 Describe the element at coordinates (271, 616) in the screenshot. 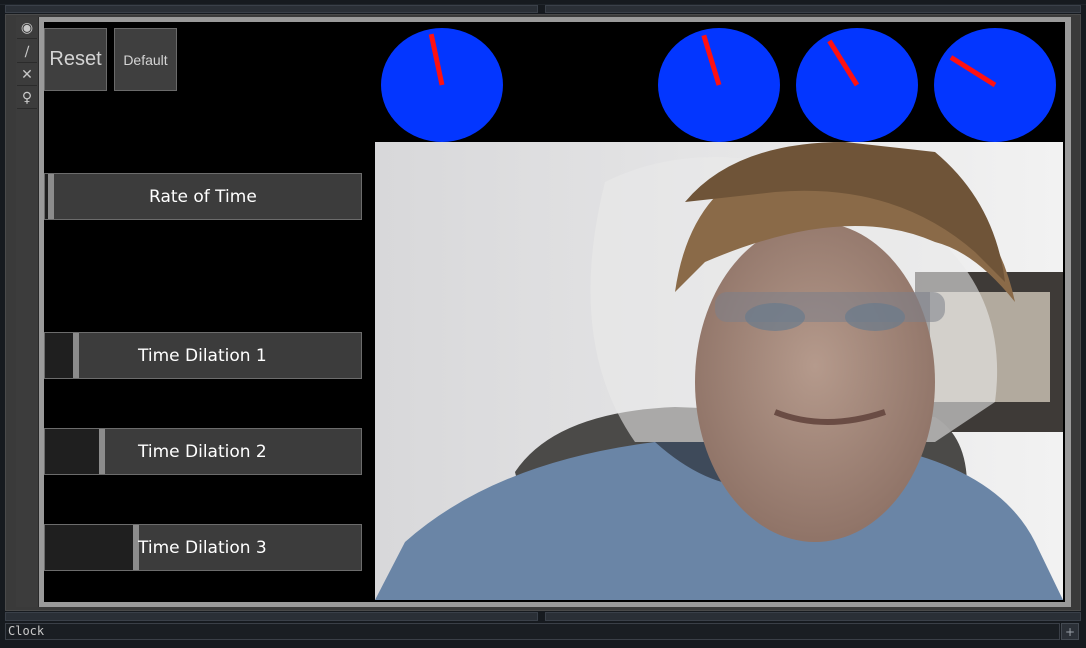

I see `bottom-pane-divider-left` at that location.